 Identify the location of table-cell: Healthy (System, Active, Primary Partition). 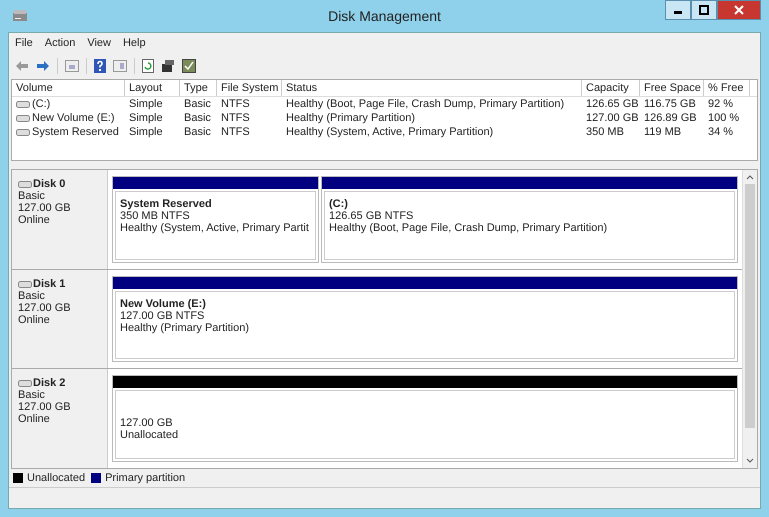
(390, 132).